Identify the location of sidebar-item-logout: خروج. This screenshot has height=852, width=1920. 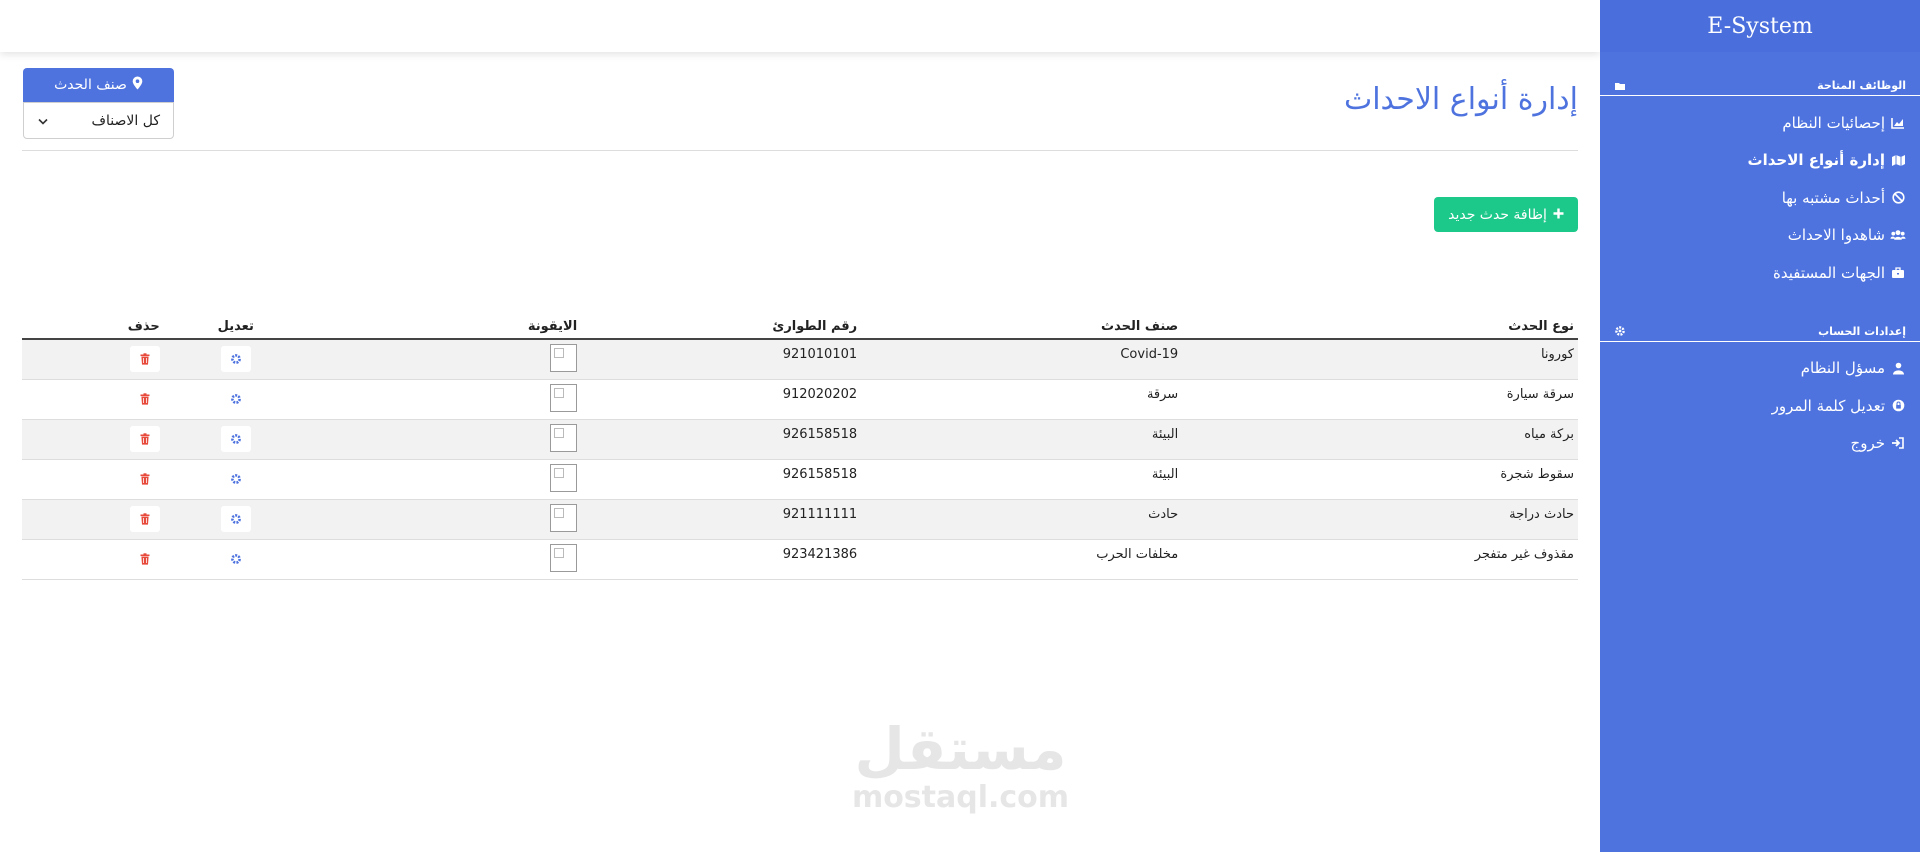
(1760, 444).